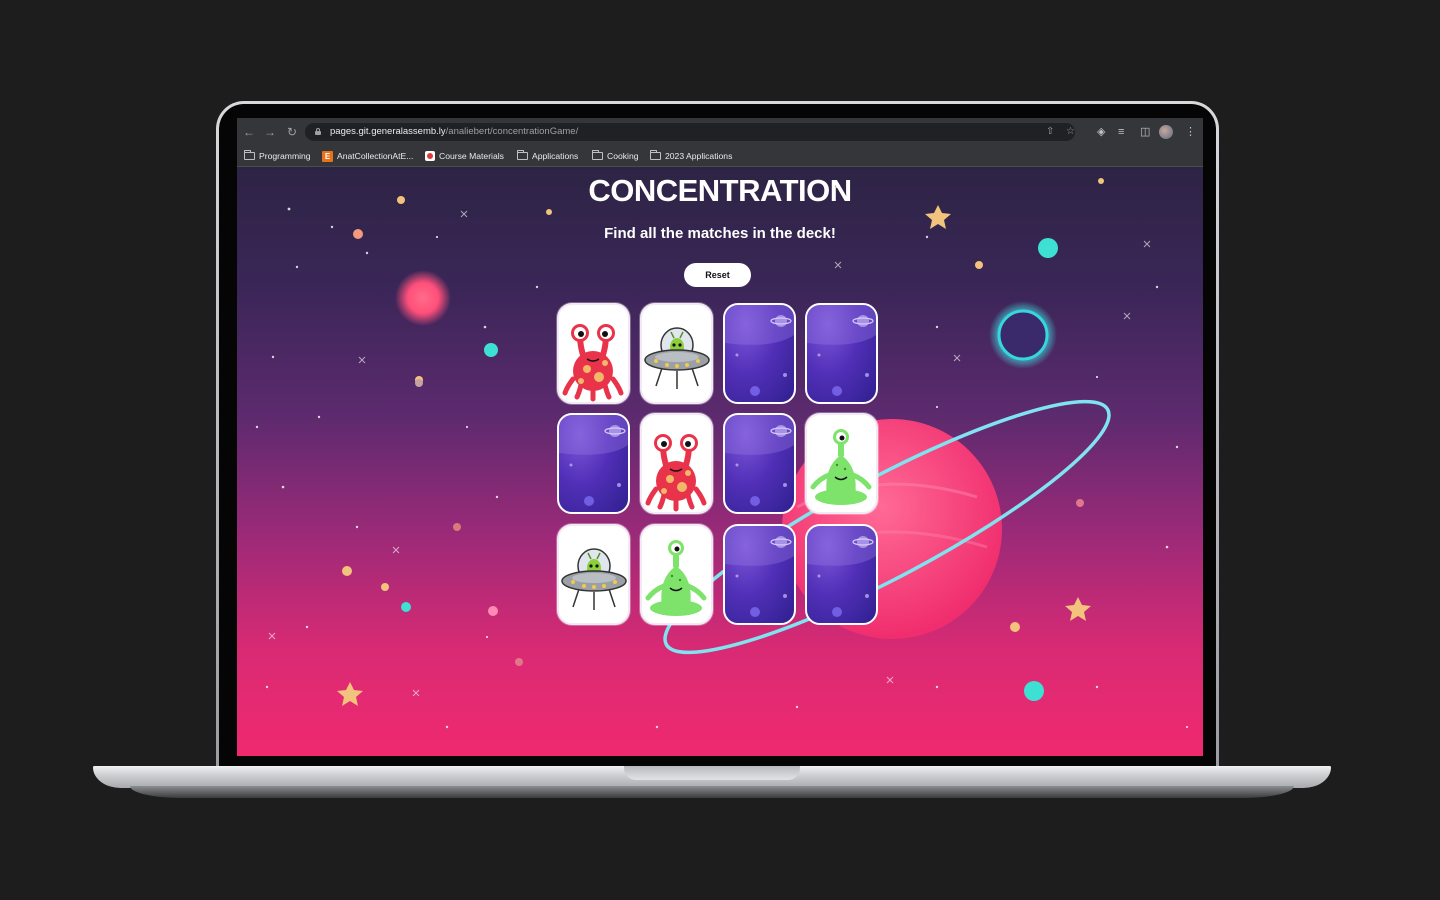 The width and height of the screenshot is (1440, 900). I want to click on glowing-planet-pink, so click(423, 298).